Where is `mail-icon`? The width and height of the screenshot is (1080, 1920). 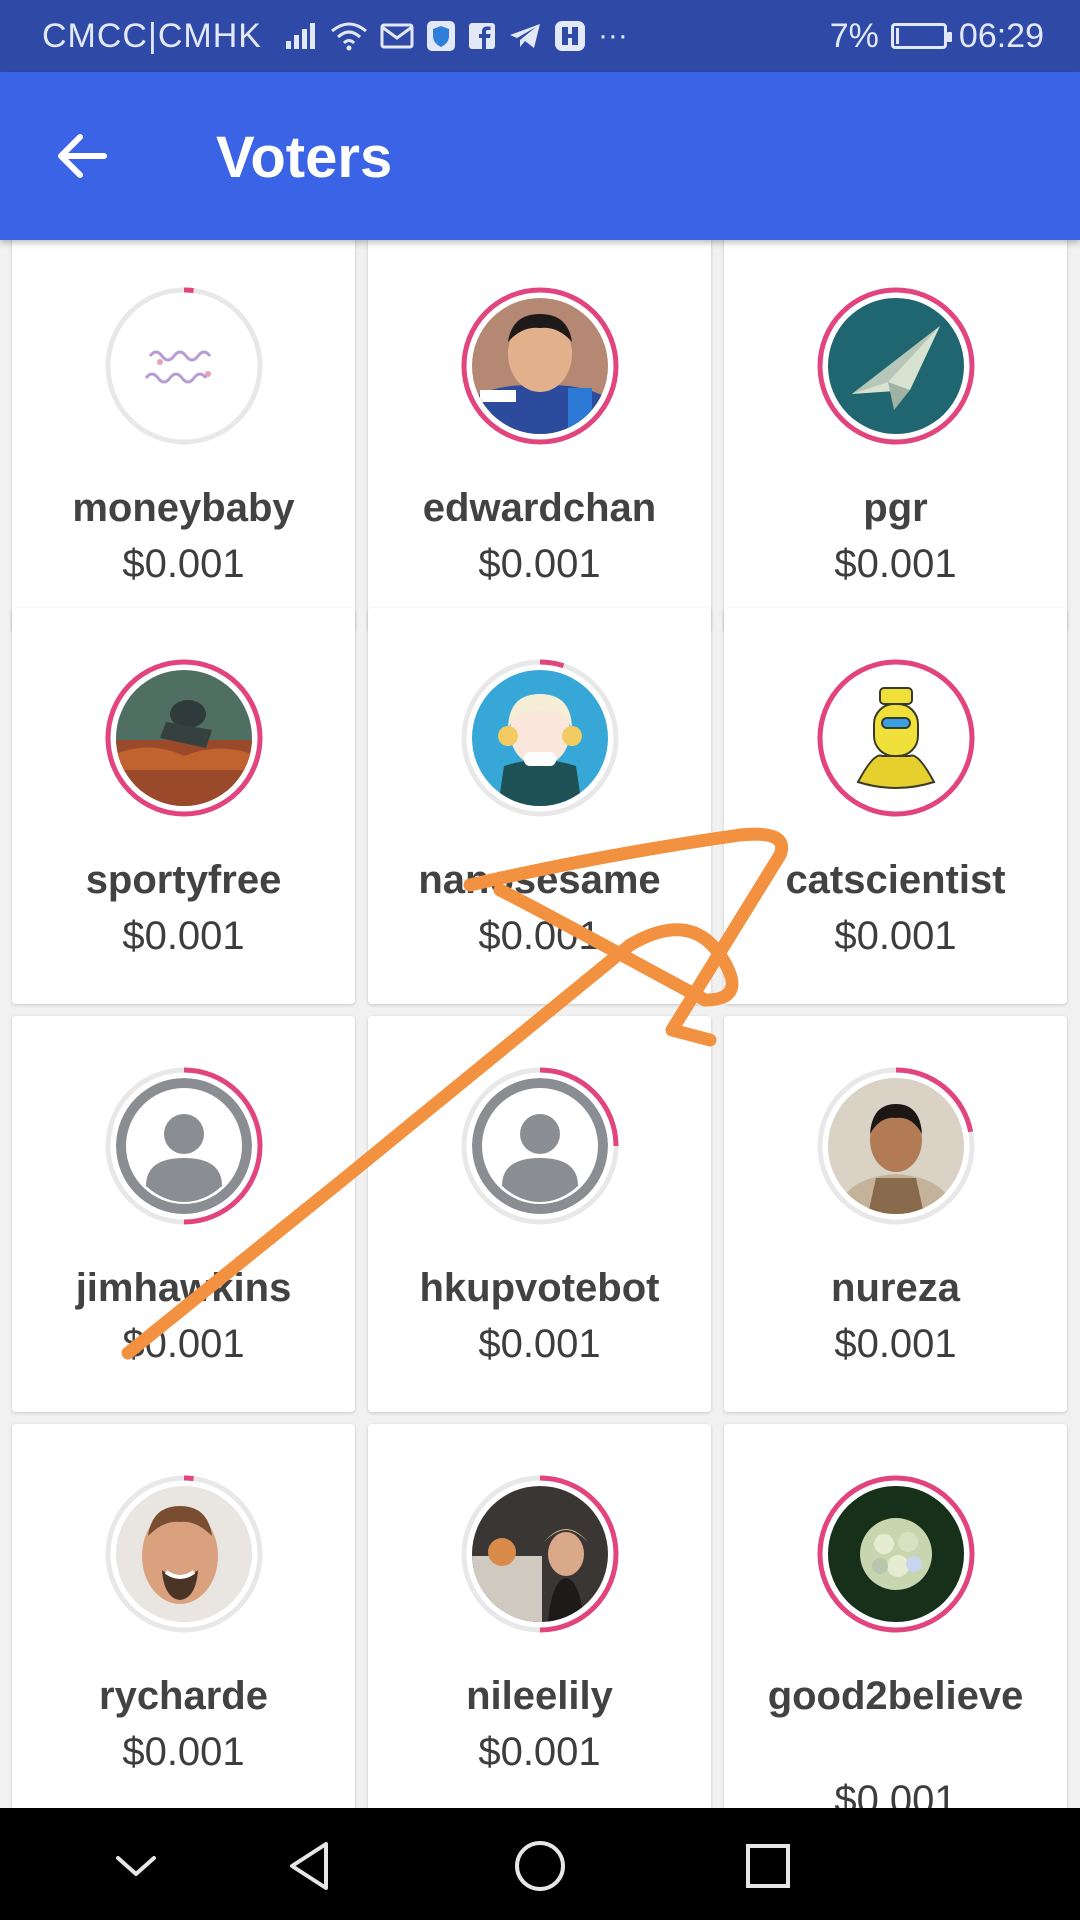 mail-icon is located at coordinates (397, 36).